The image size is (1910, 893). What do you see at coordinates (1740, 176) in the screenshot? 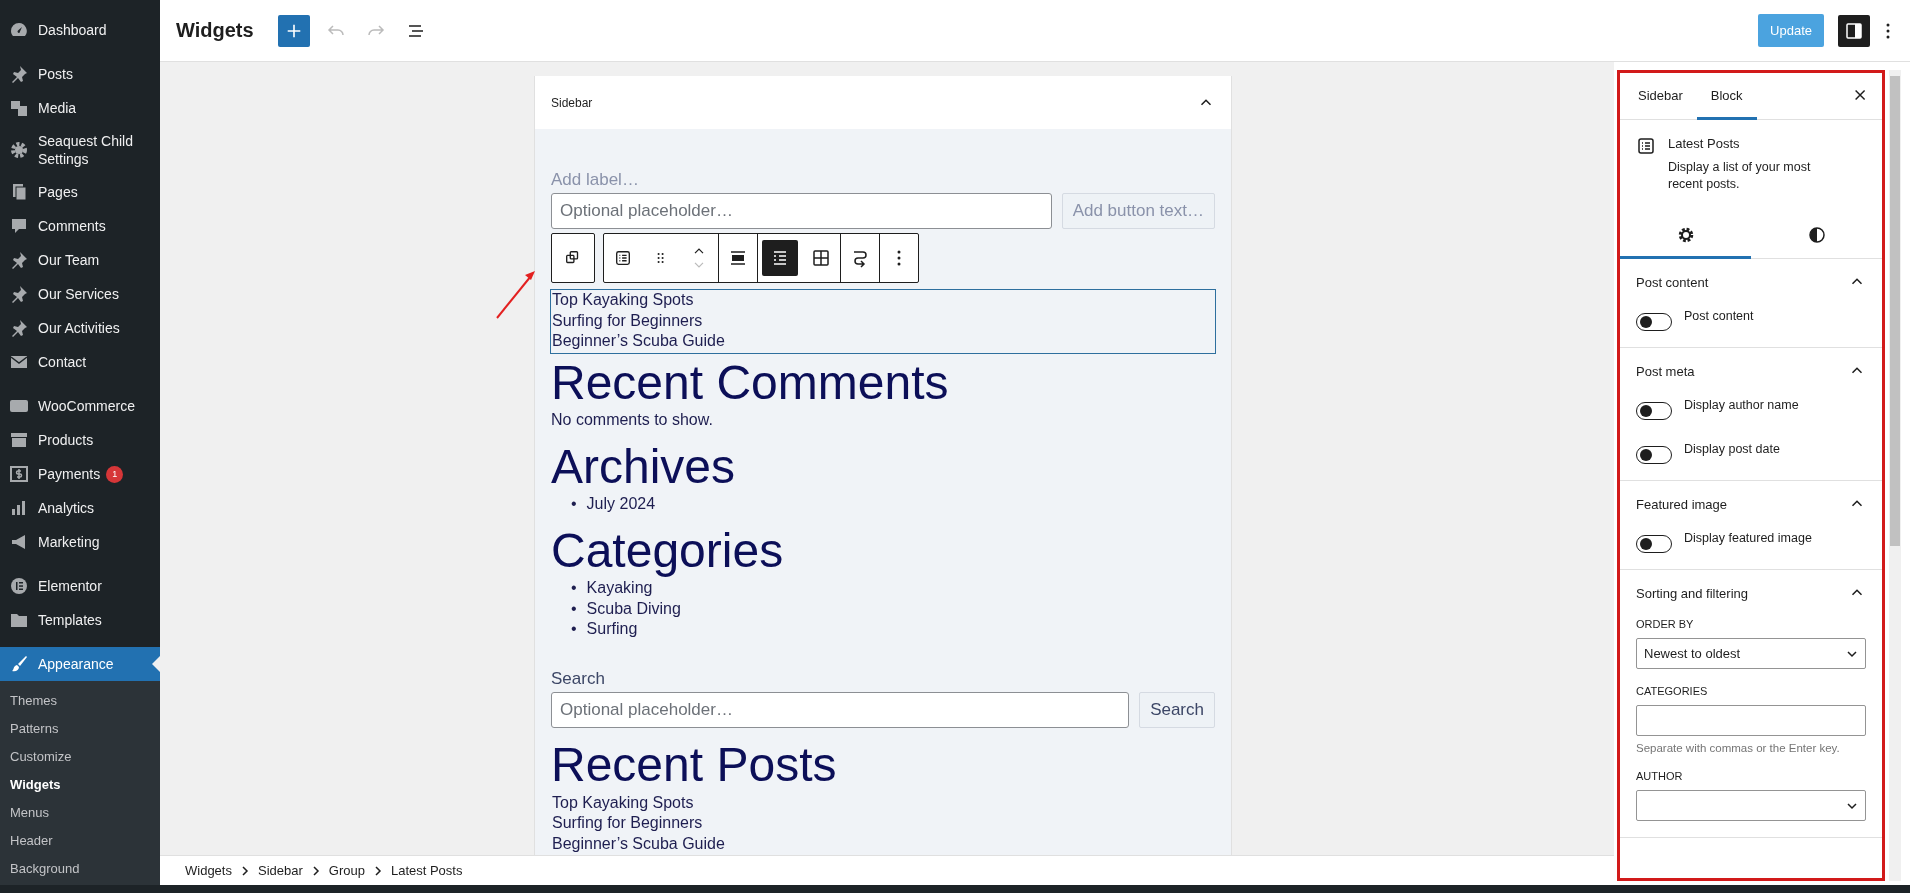
I see `block-description: Display a list of your most recent posts.` at bounding box center [1740, 176].